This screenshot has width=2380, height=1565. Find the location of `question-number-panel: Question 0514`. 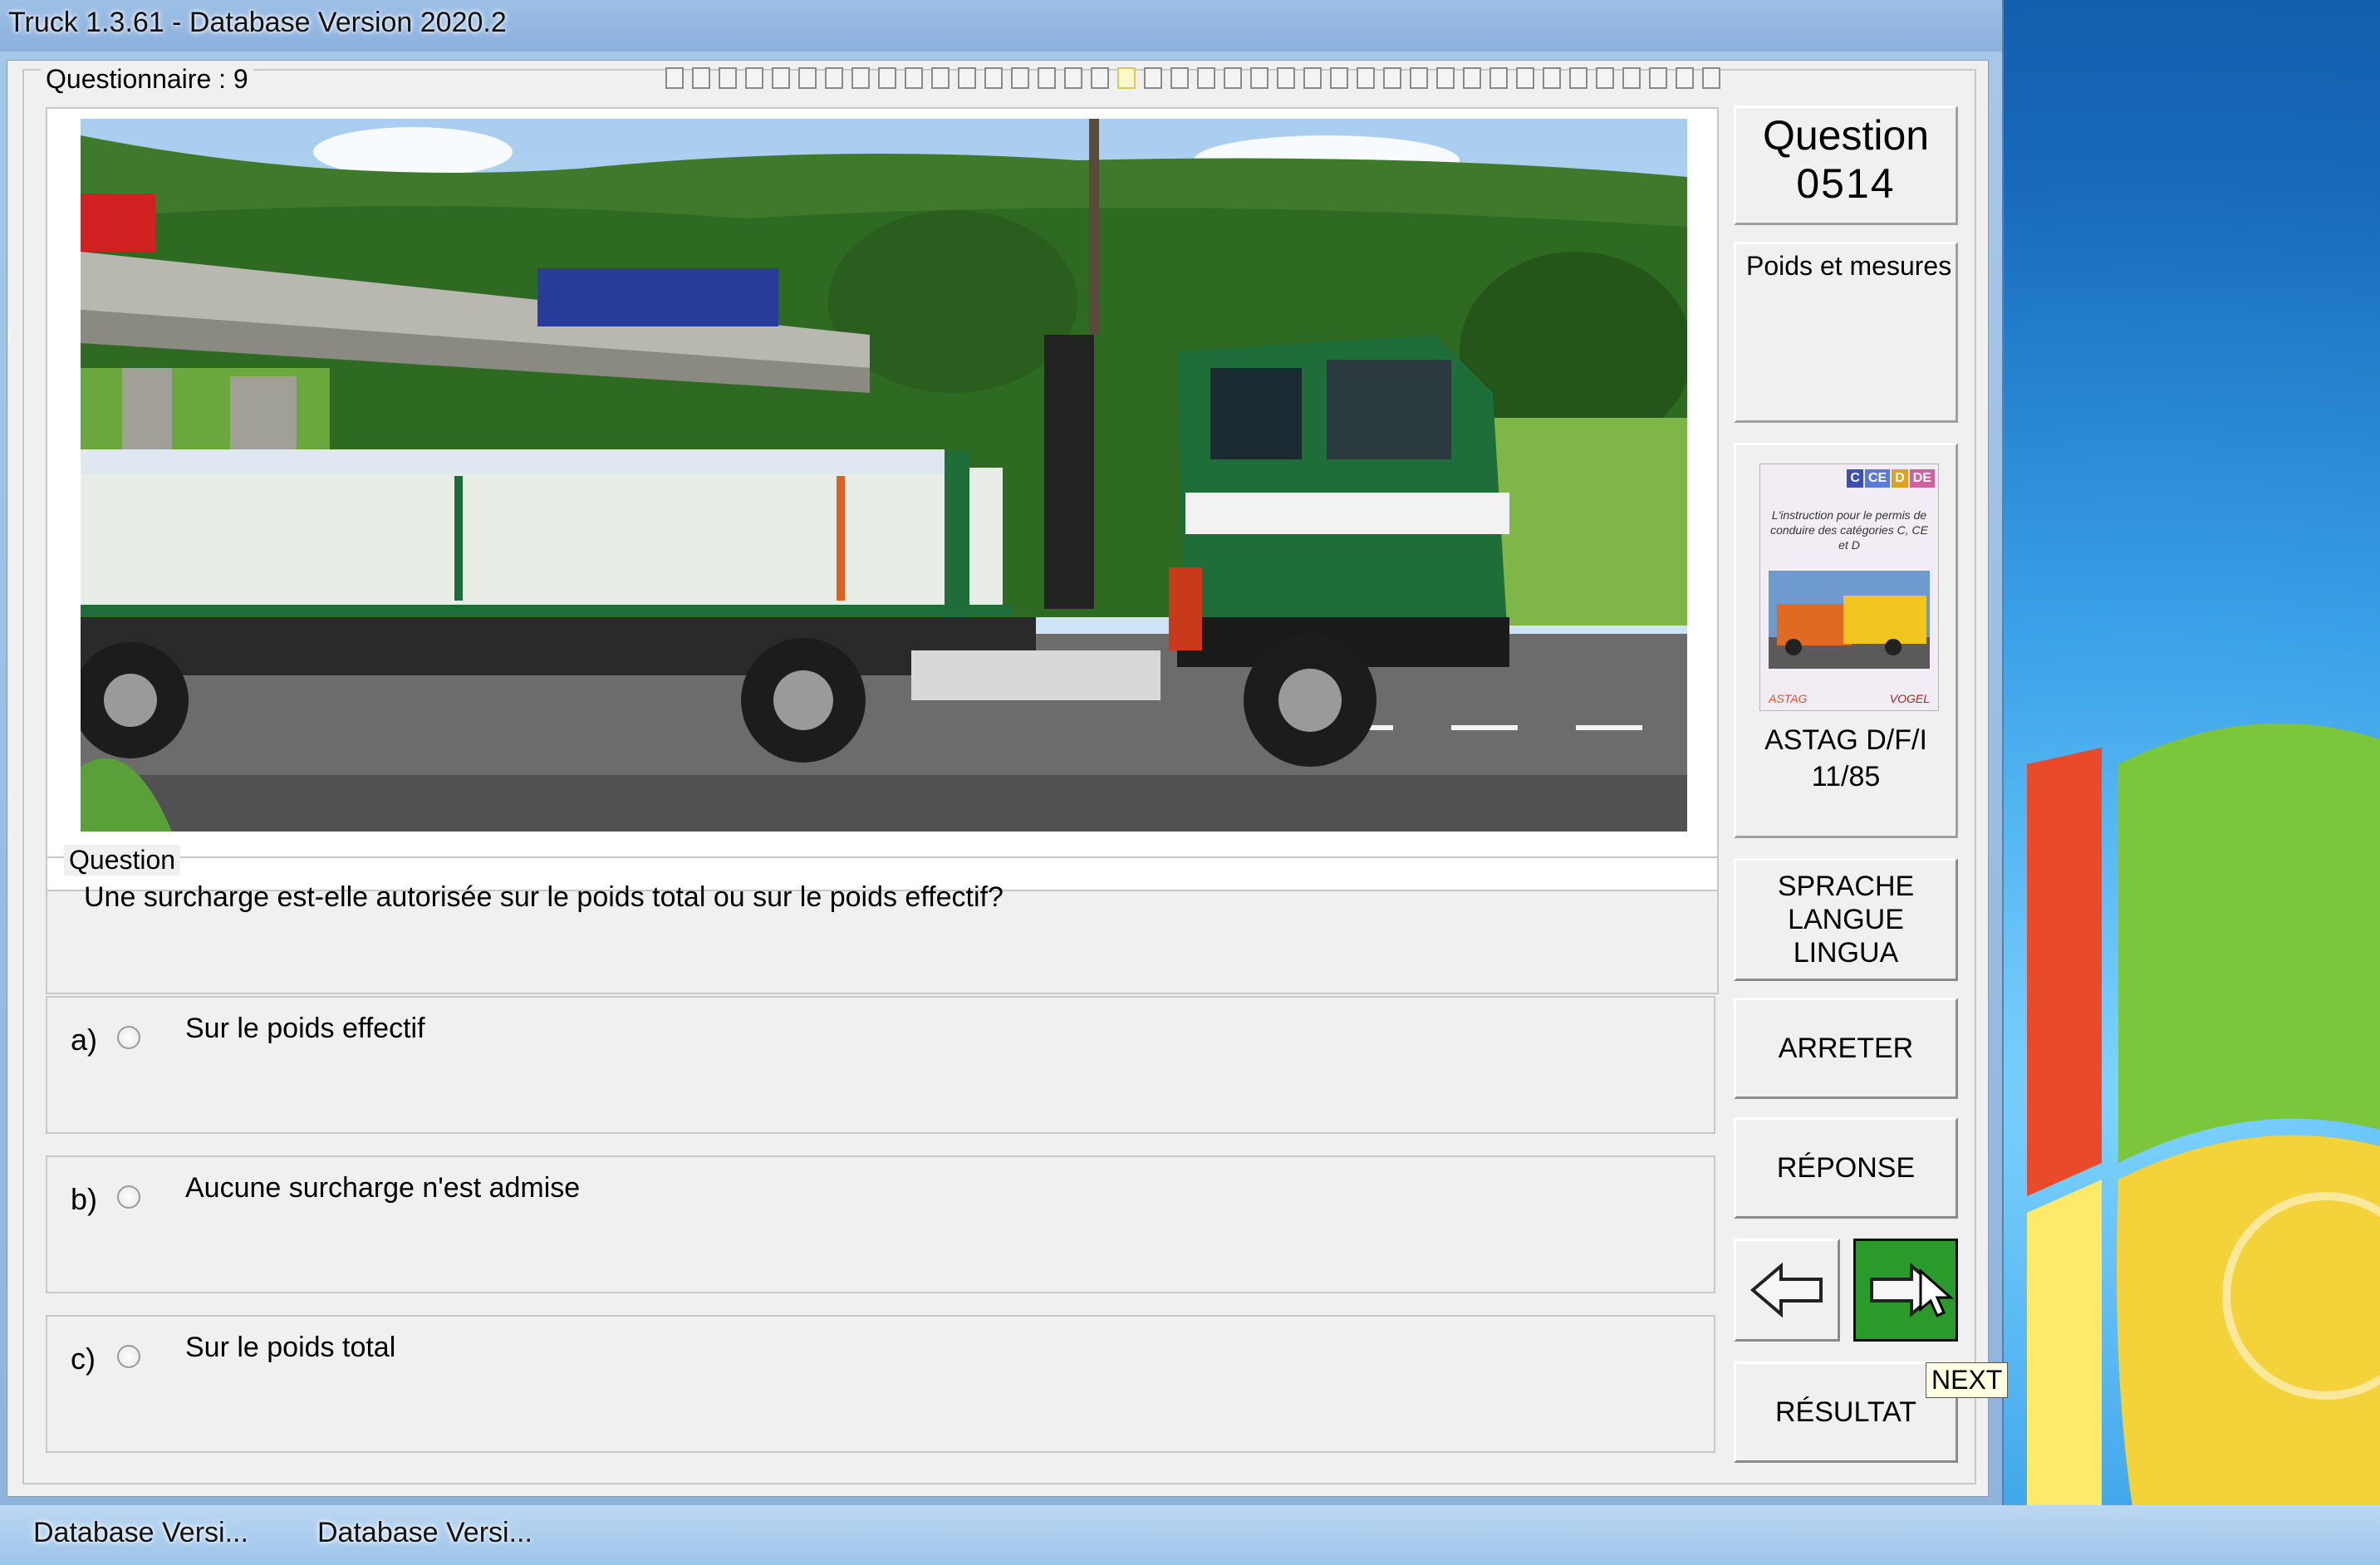

question-number-panel: Question 0514 is located at coordinates (1846, 165).